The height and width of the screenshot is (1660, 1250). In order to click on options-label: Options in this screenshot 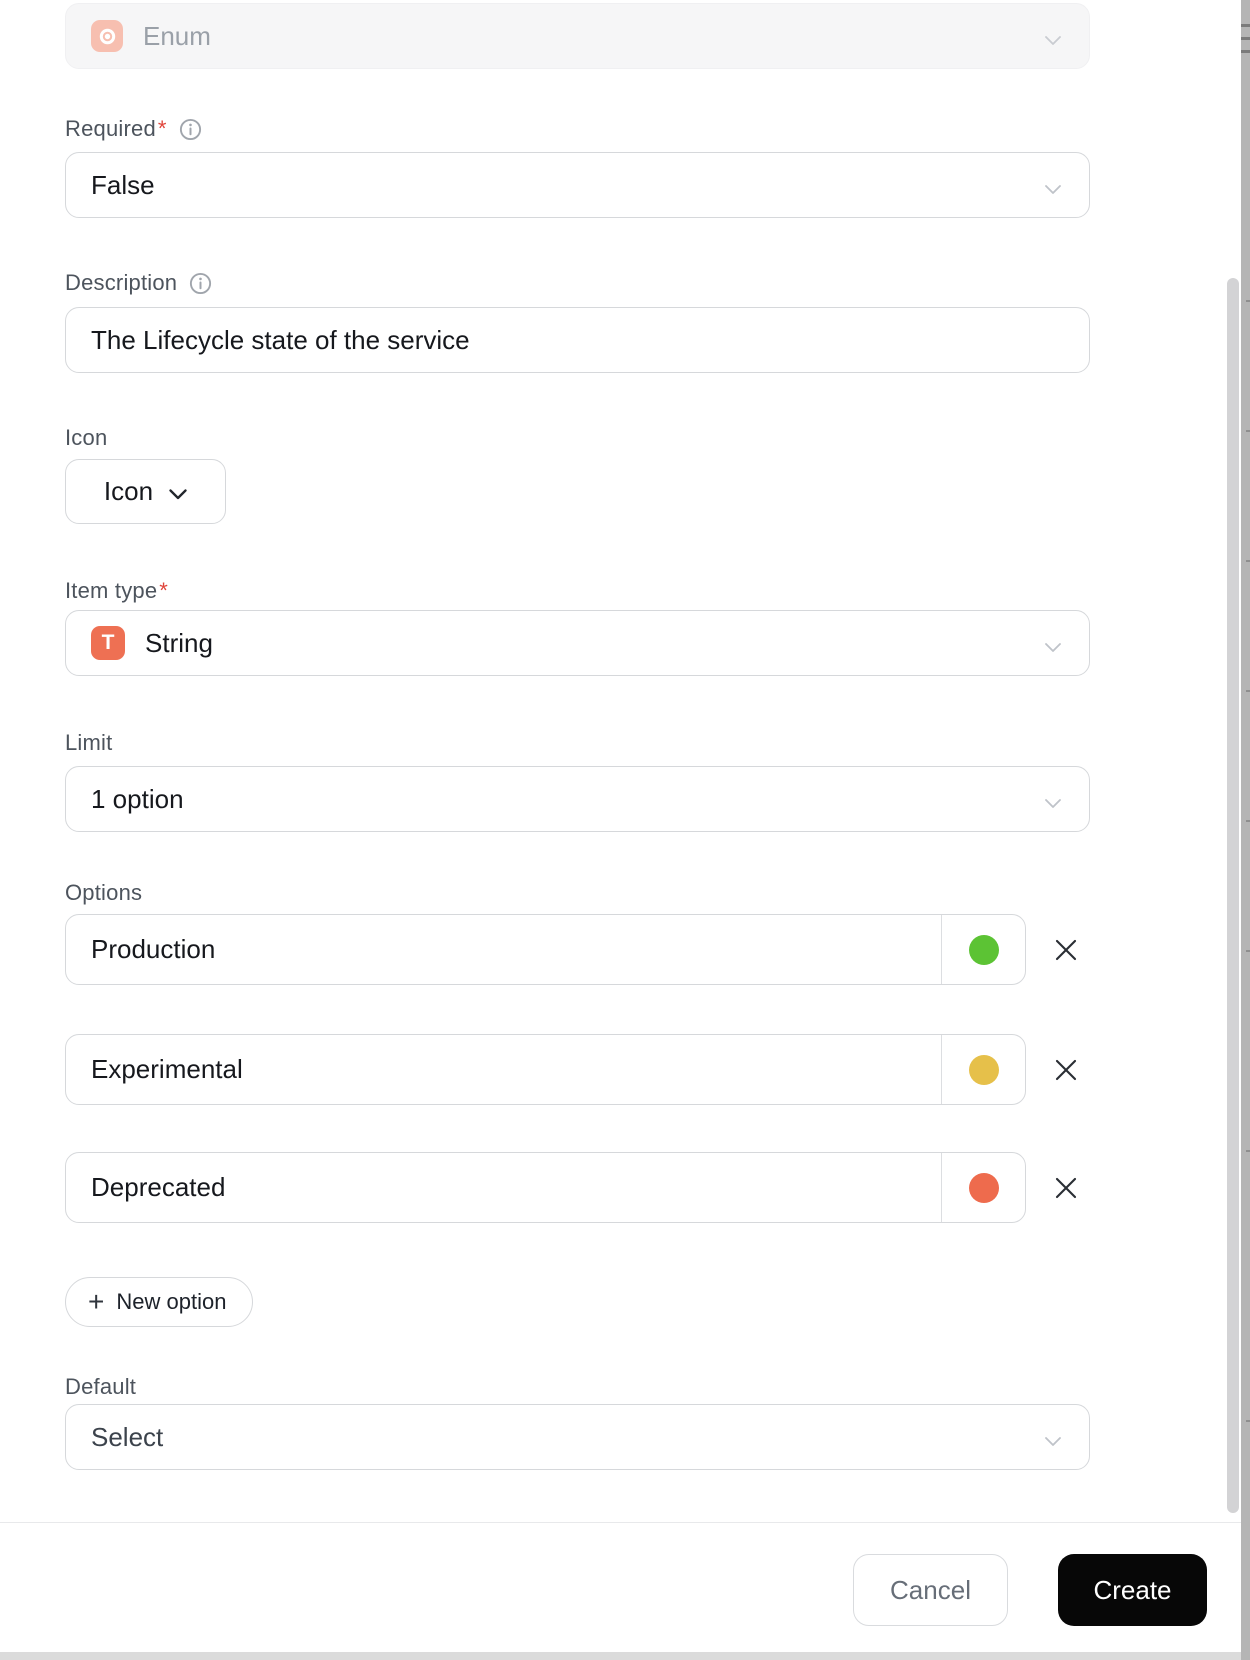, I will do `click(104, 892)`.